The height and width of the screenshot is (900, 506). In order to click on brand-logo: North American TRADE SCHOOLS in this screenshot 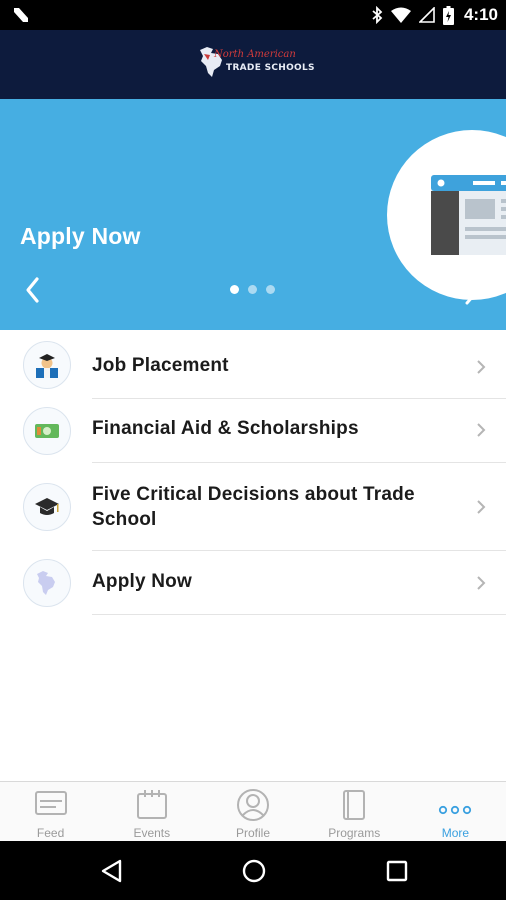, I will do `click(256, 65)`.